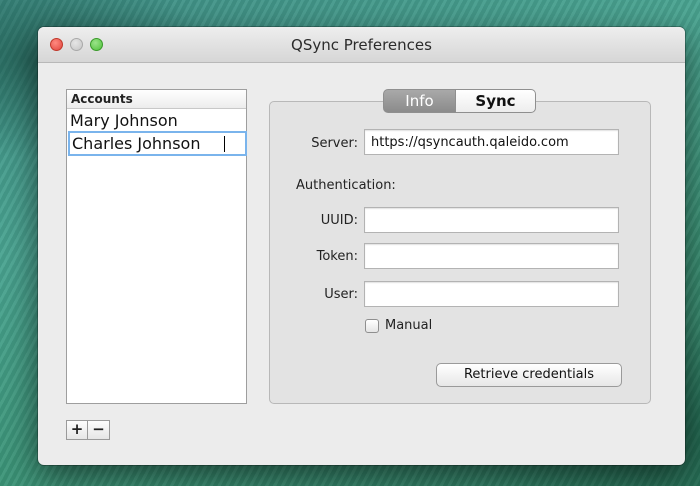 The width and height of the screenshot is (700, 486). What do you see at coordinates (156, 120) in the screenshot?
I see `account-item-mary-johnson: Mary Johnson` at bounding box center [156, 120].